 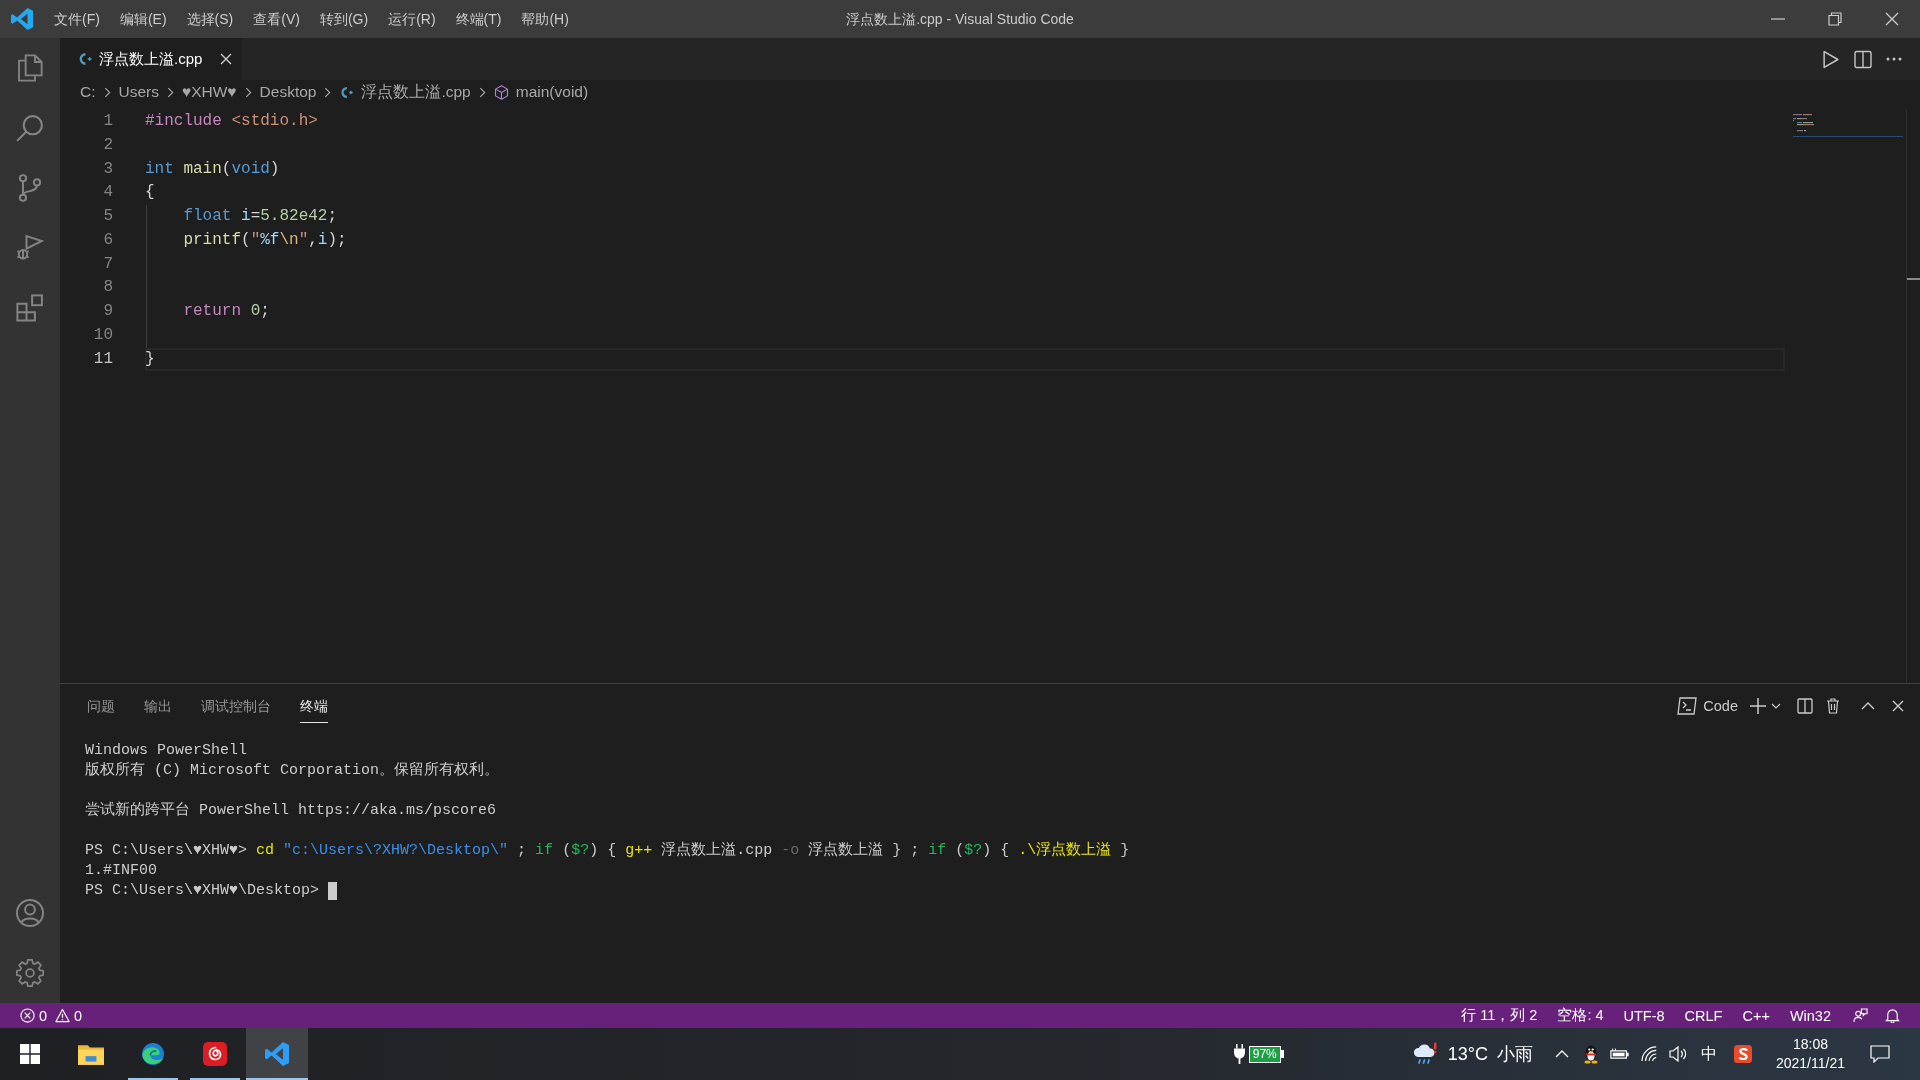 I want to click on play-icon, so click(x=1831, y=59).